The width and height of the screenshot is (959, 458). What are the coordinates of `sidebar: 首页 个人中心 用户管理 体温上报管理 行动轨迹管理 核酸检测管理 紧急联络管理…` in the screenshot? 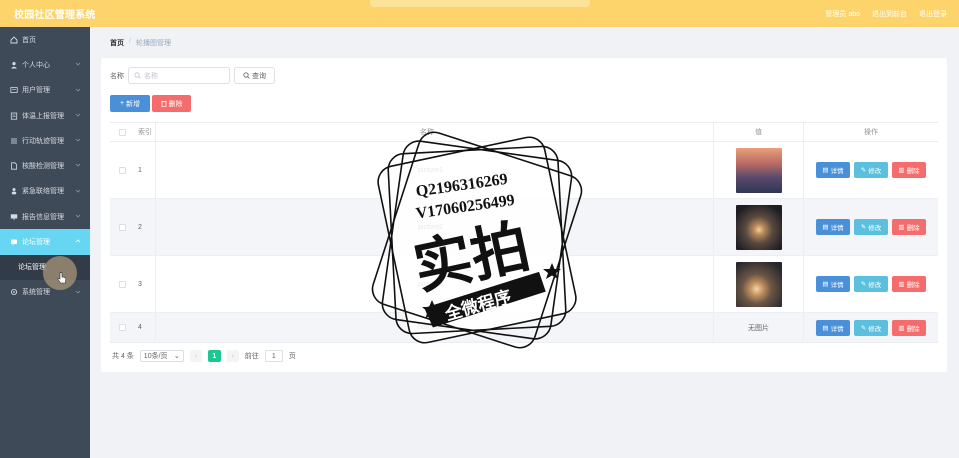 It's located at (45, 242).